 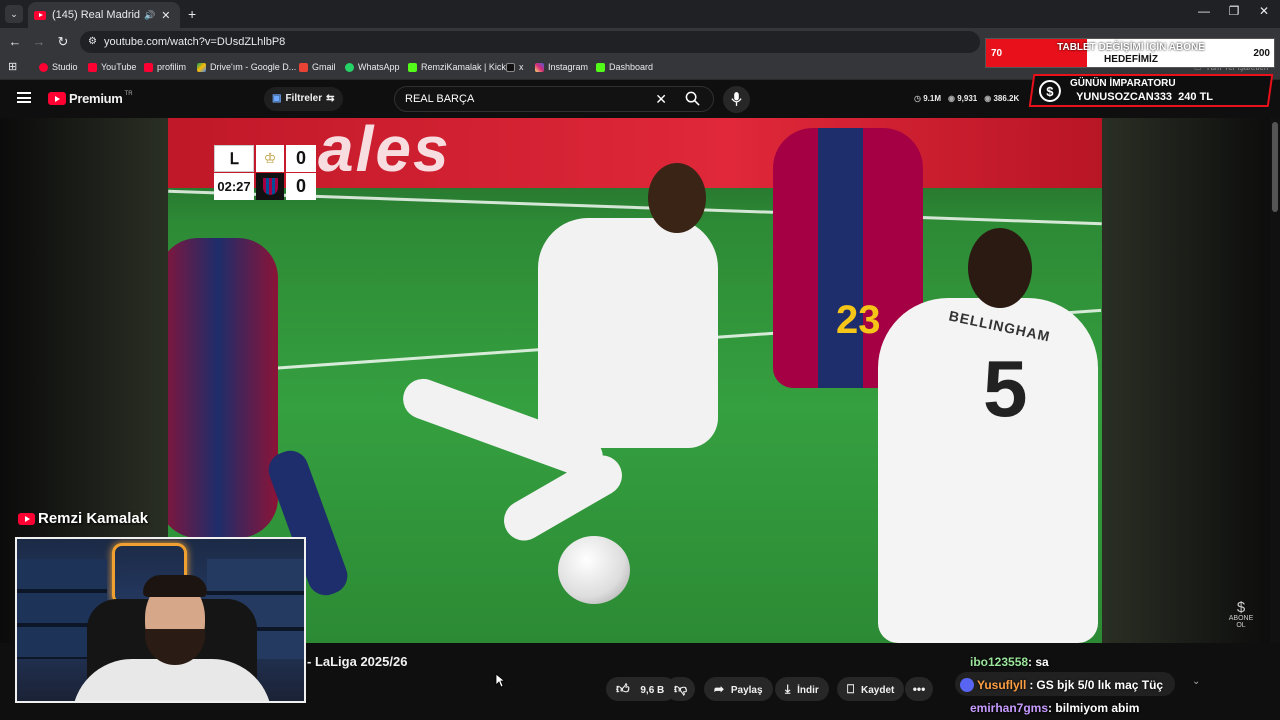 What do you see at coordinates (165, 15) in the screenshot?
I see `tab-close-icon: ✕` at bounding box center [165, 15].